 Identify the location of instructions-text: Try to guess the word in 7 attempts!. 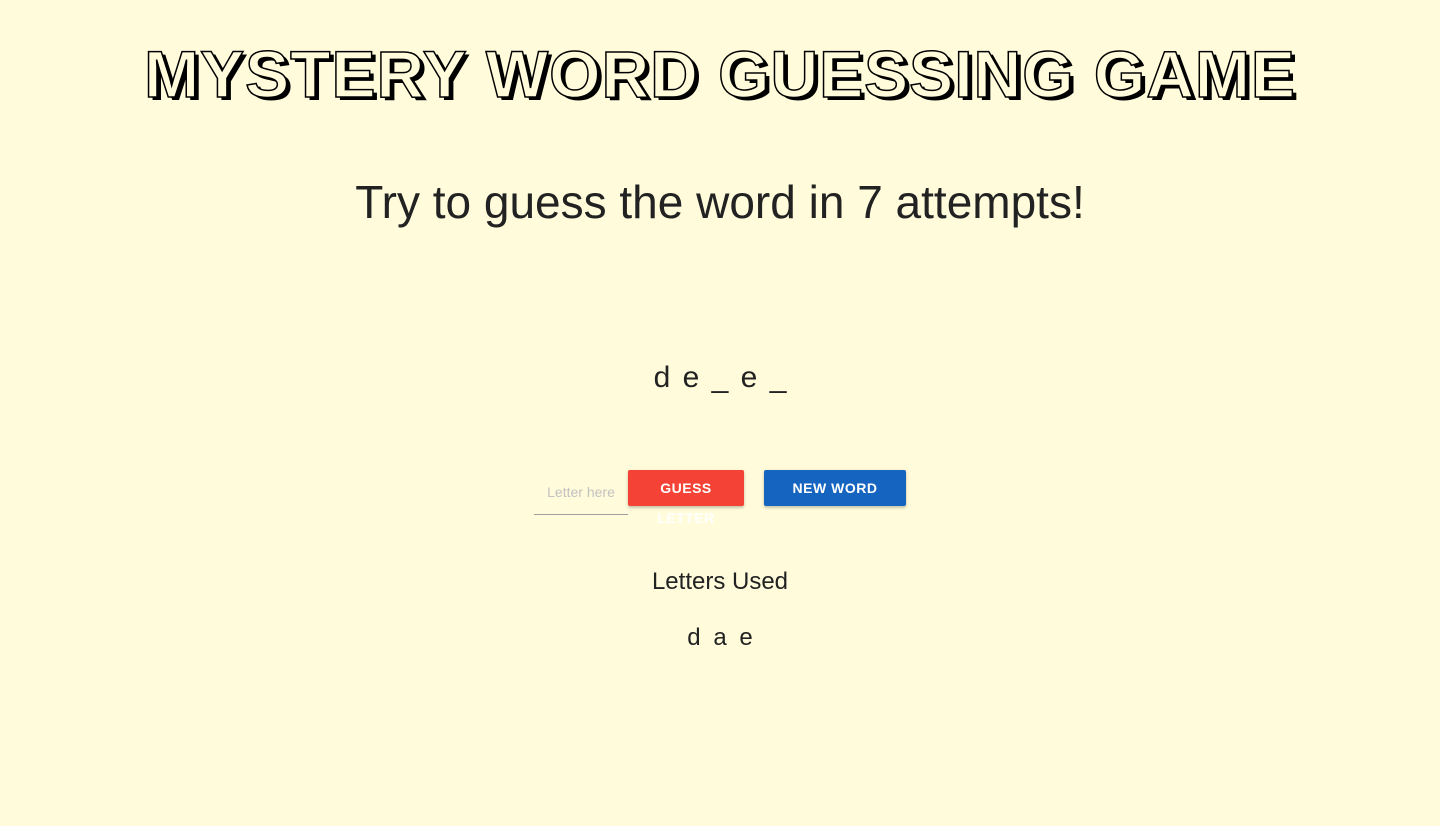
(720, 202).